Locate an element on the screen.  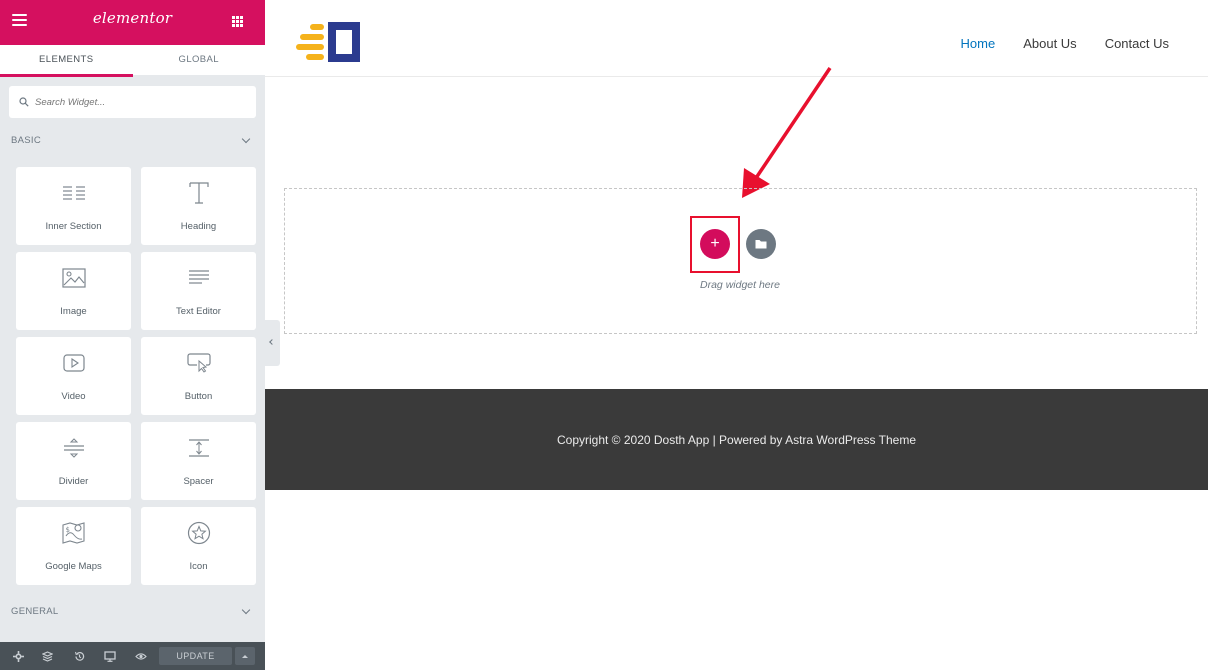
widget-label: Inner Section is located at coordinates (73, 226).